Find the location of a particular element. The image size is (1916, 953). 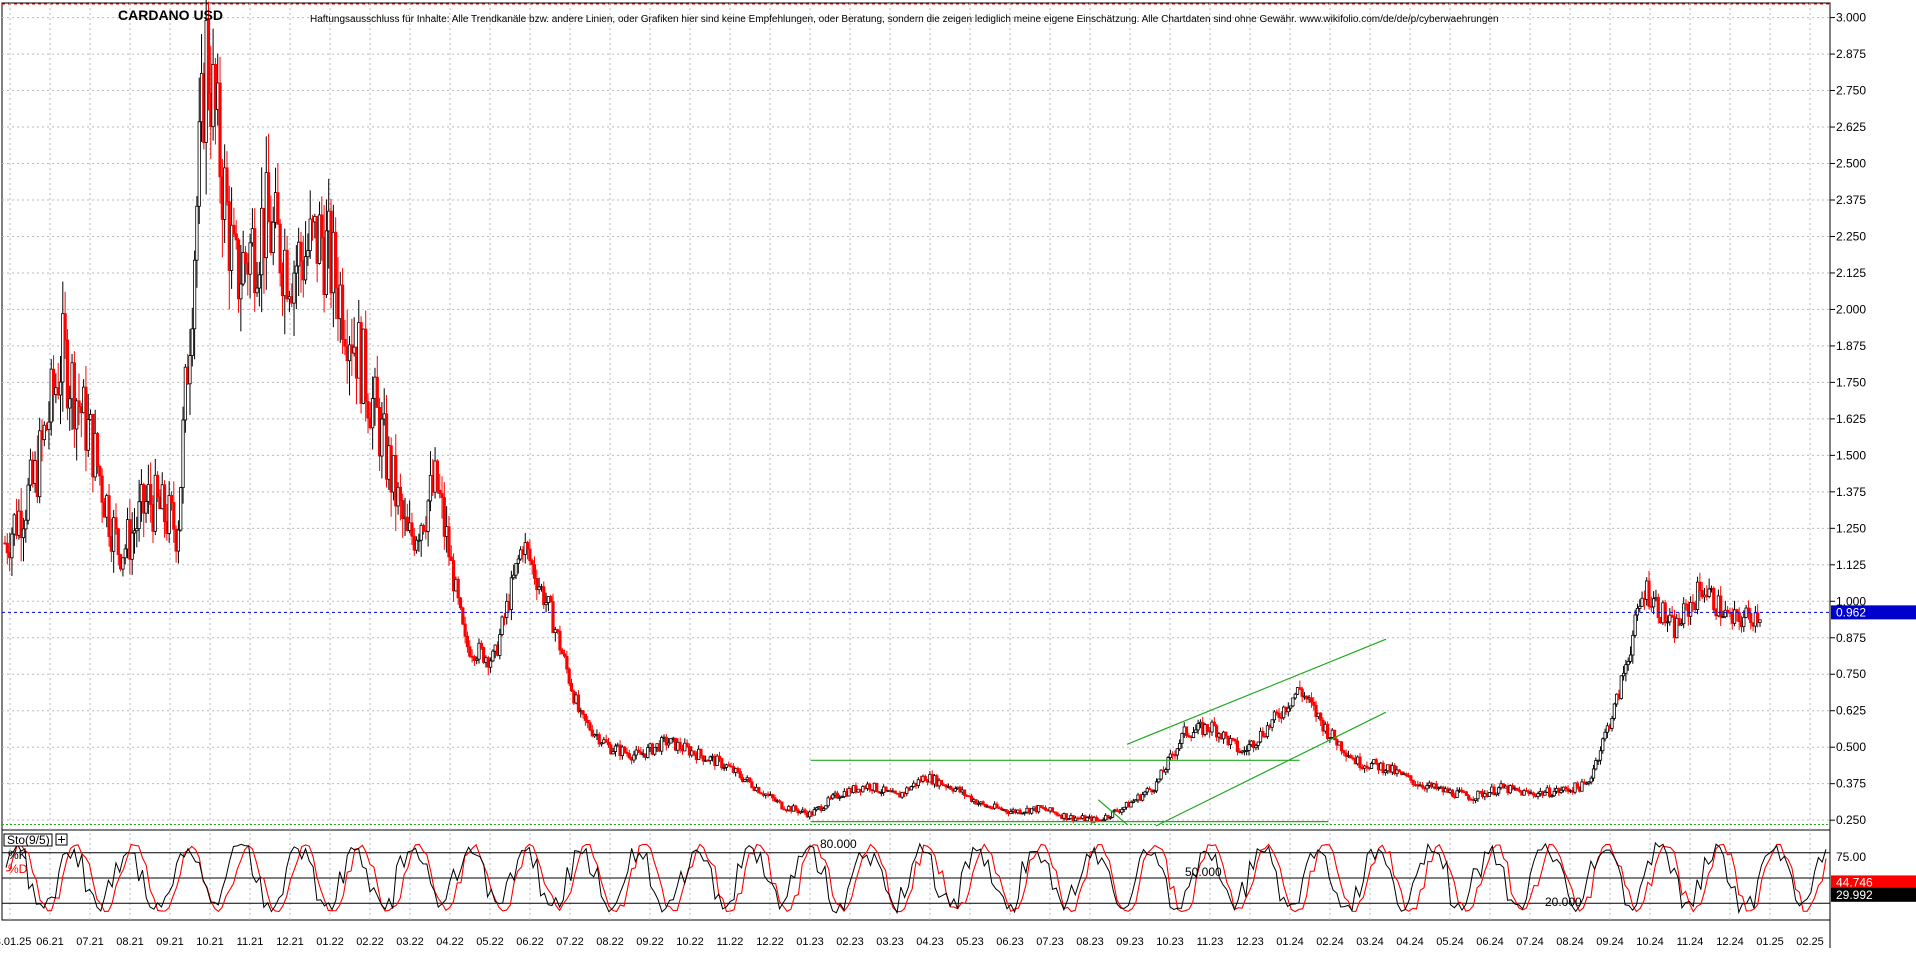

y-tick-label: 0.750 is located at coordinates (1851, 674).